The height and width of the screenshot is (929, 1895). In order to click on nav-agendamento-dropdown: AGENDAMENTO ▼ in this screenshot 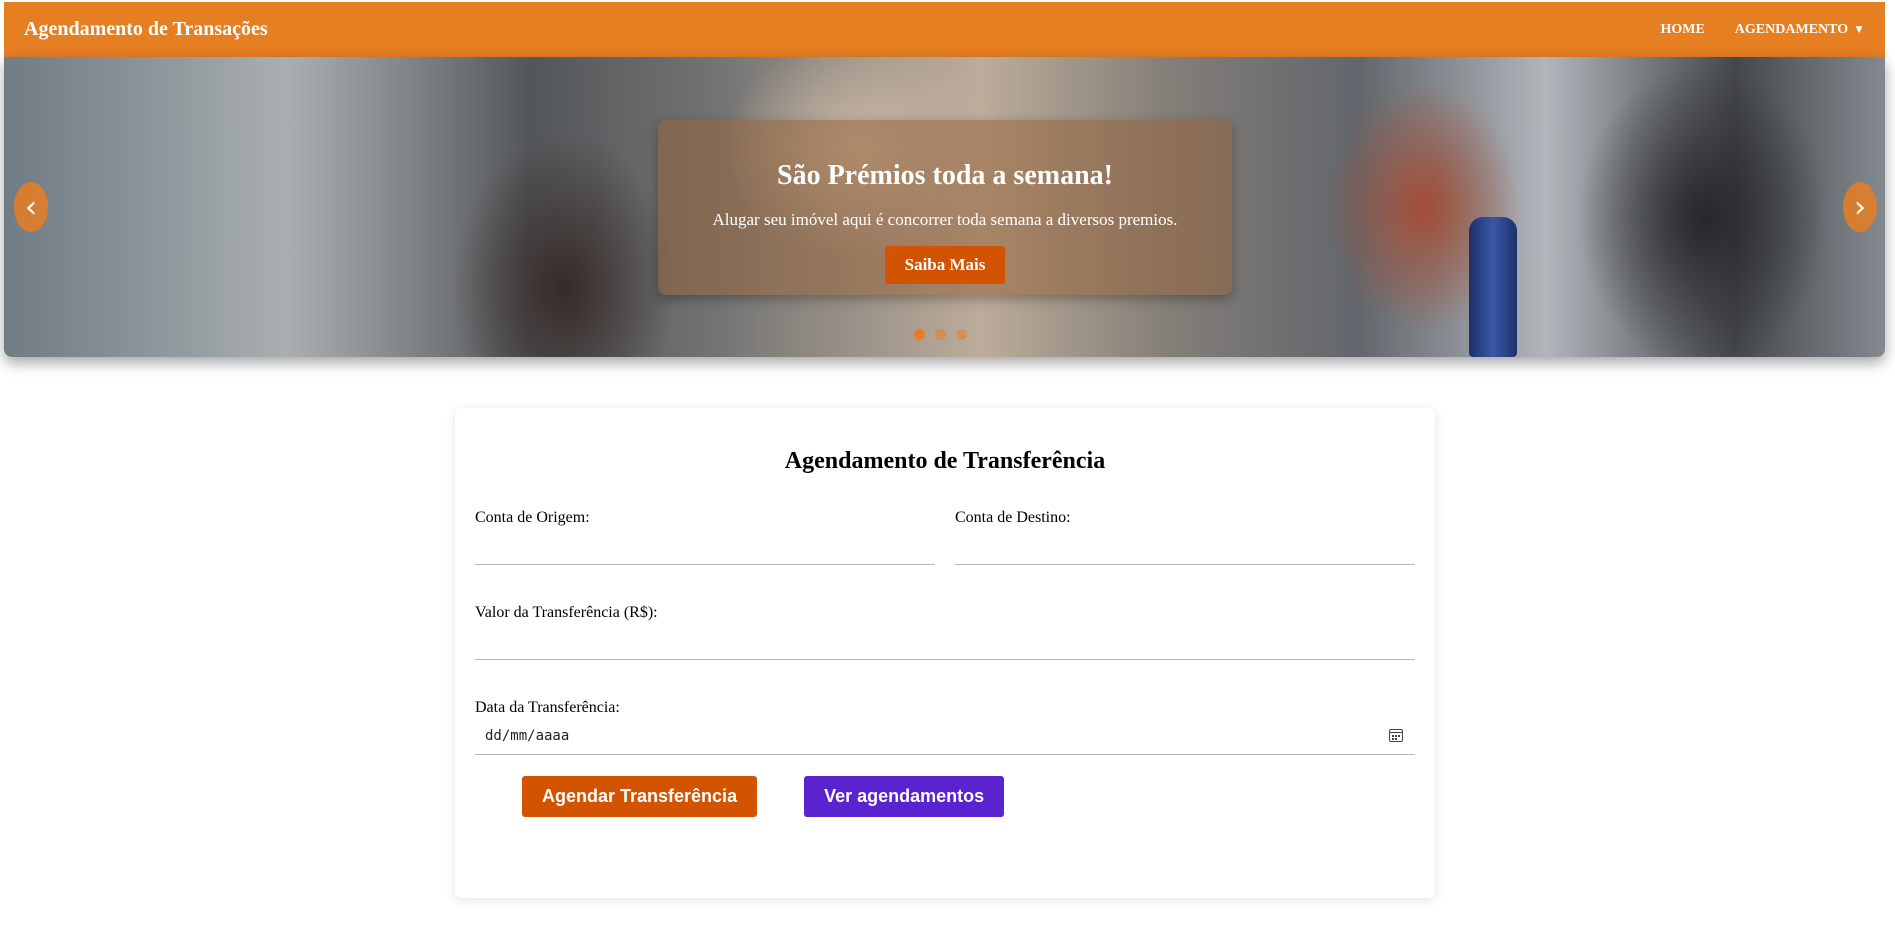, I will do `click(1800, 30)`.